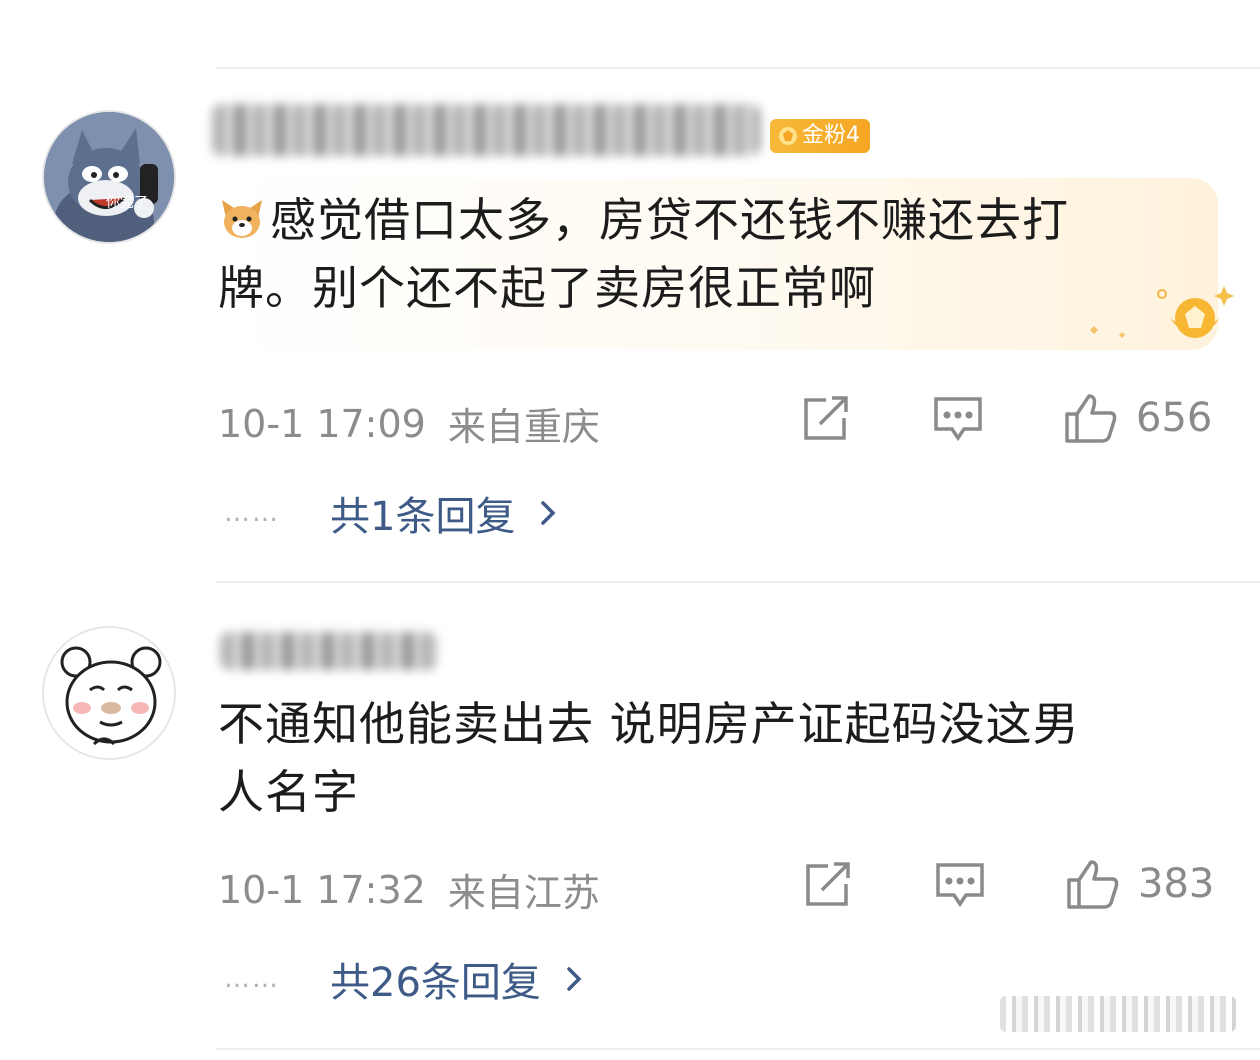  What do you see at coordinates (322, 423) in the screenshot?
I see `comment-time: 10-1 17:09` at bounding box center [322, 423].